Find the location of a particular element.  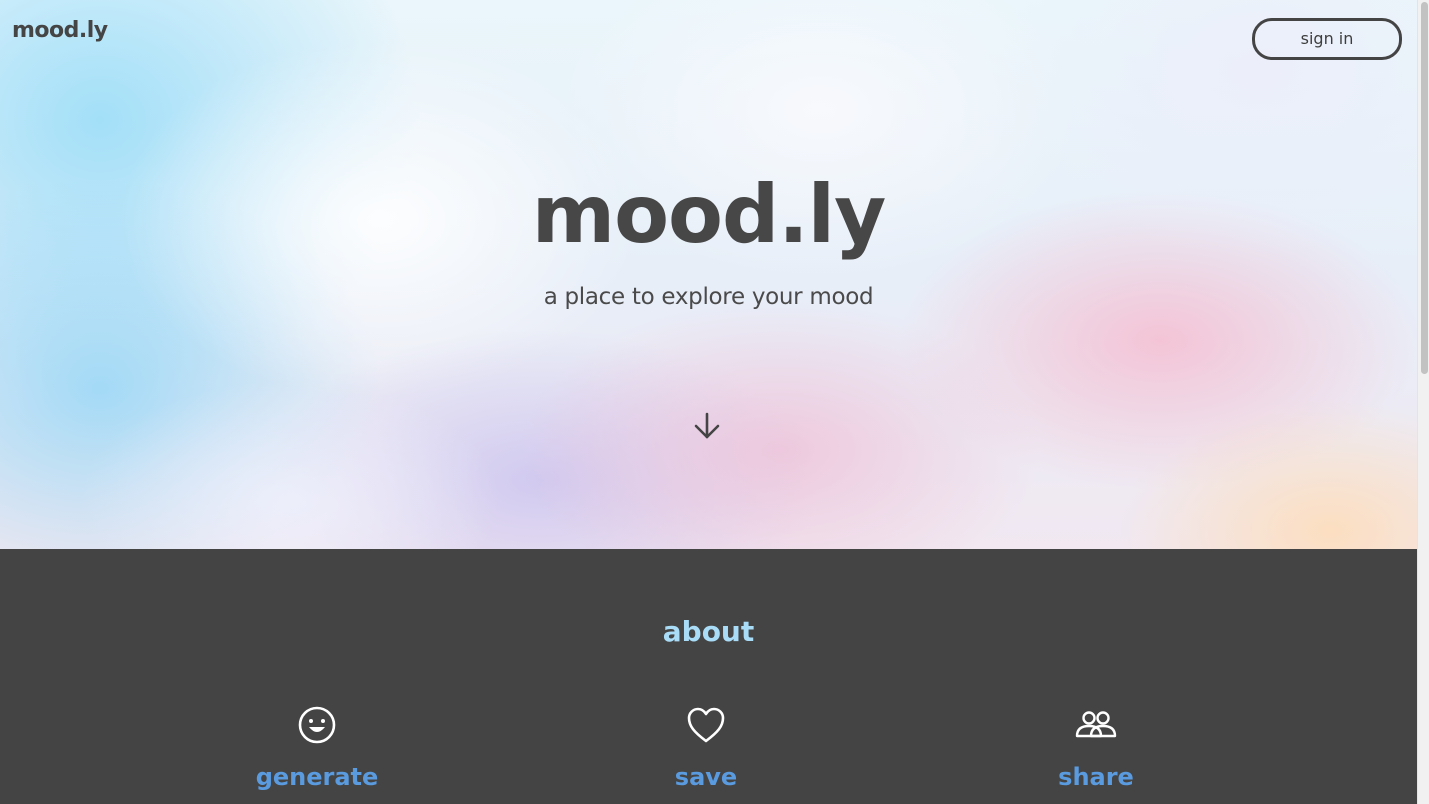

brand-logo-link: mood.ly is located at coordinates (60, 30).